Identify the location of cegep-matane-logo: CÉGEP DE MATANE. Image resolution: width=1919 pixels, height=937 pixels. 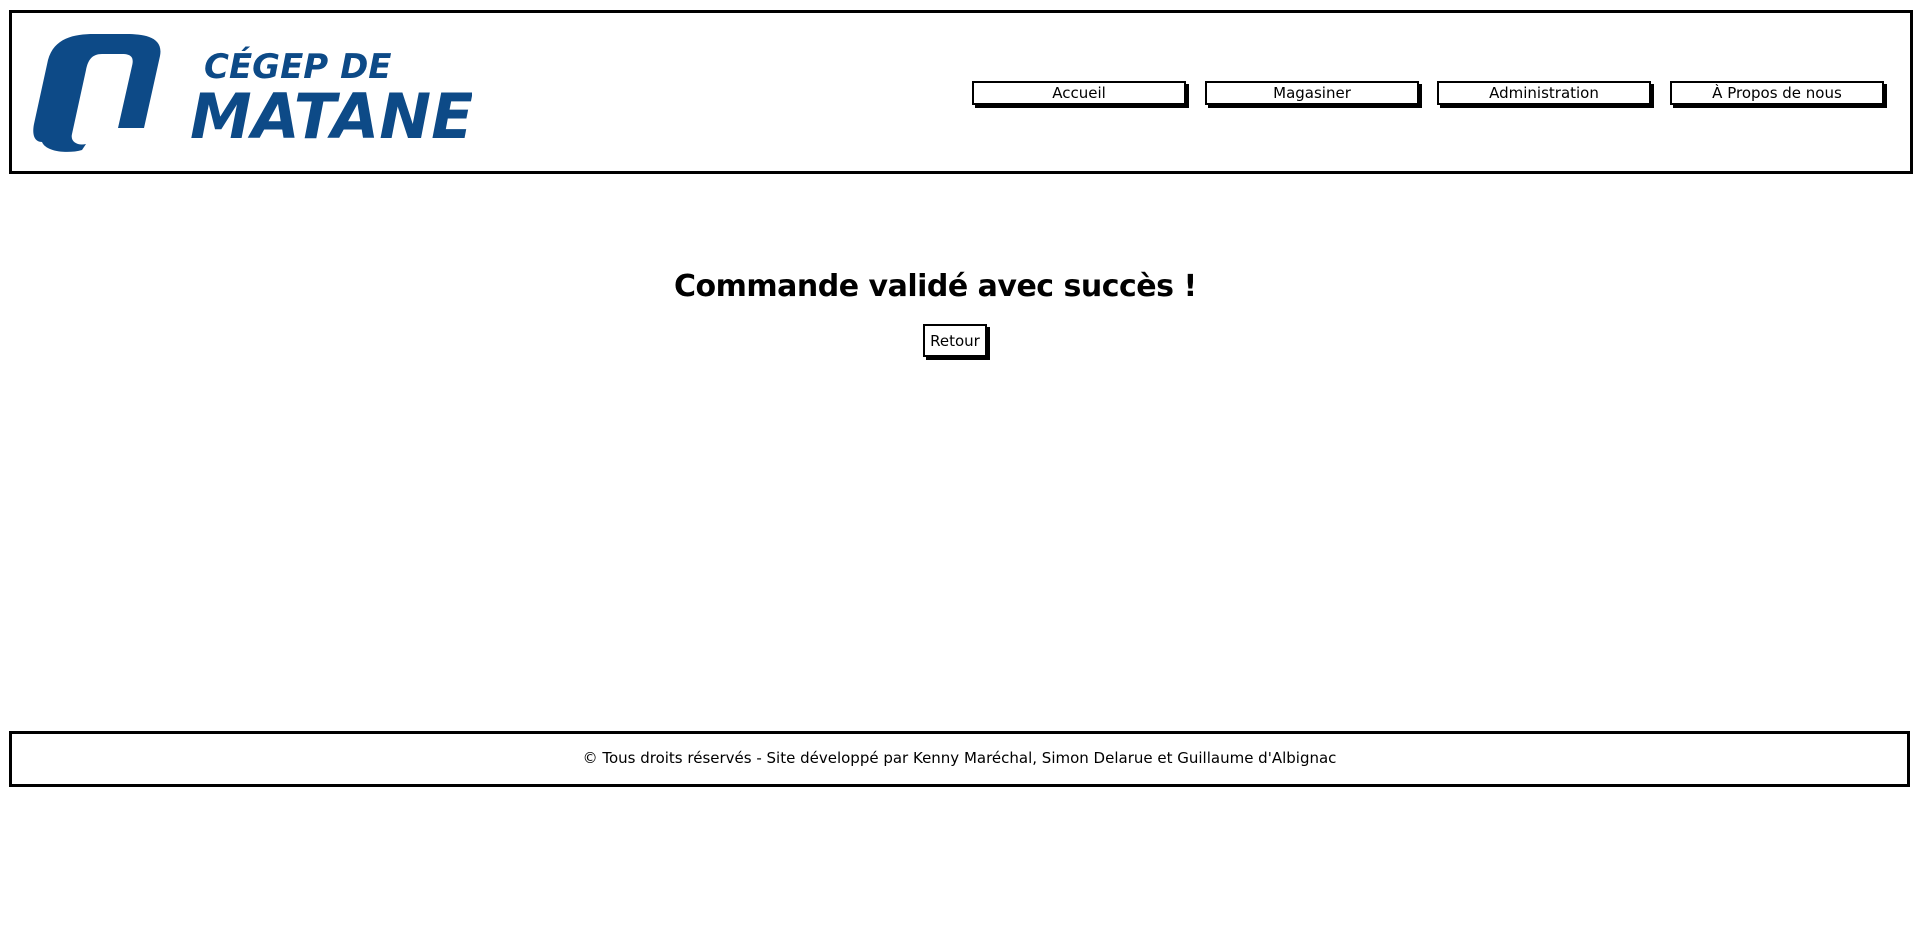
(252, 92).